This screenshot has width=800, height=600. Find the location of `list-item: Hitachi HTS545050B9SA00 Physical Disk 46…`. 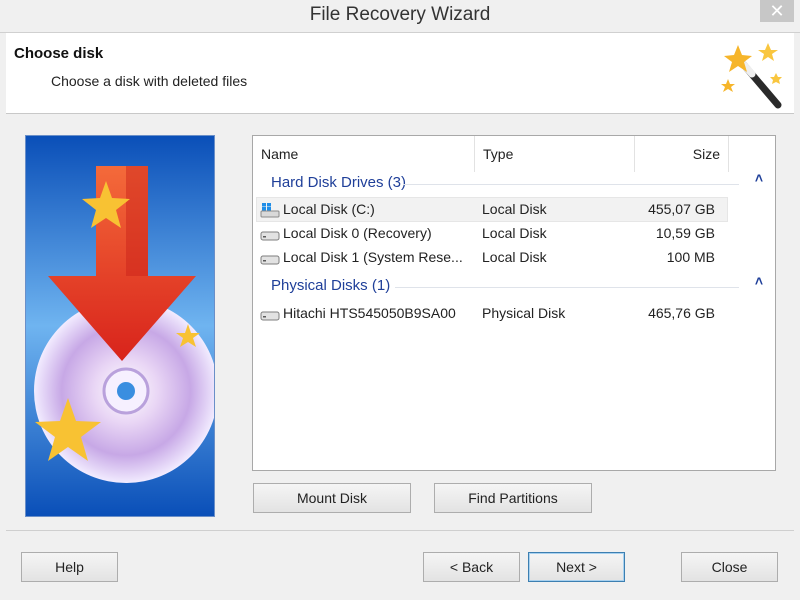

list-item: Hitachi HTS545050B9SA00 Physical Disk 46… is located at coordinates (492, 313).